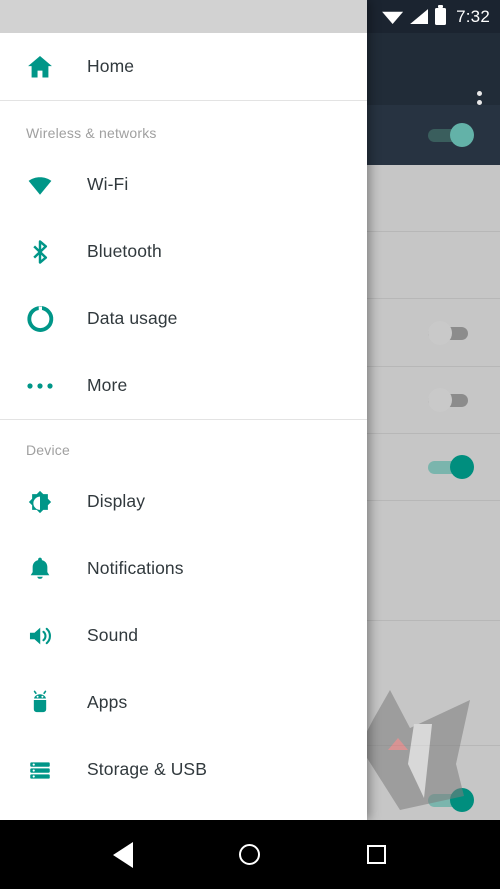  What do you see at coordinates (183, 16) in the screenshot?
I see `drawer-status-bar-scrim` at bounding box center [183, 16].